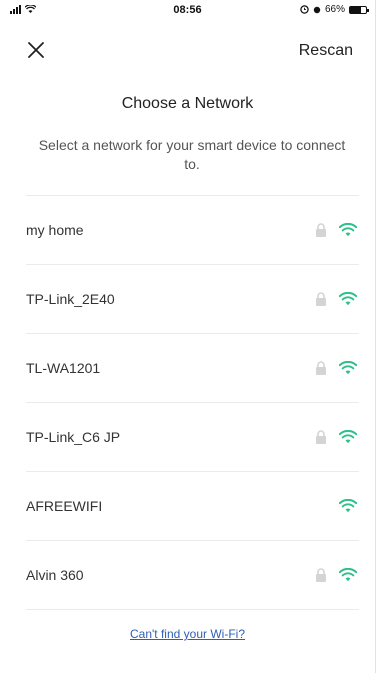 This screenshot has width=379, height=673. What do you see at coordinates (192, 368) in the screenshot?
I see `network-row: TL-WA1201` at bounding box center [192, 368].